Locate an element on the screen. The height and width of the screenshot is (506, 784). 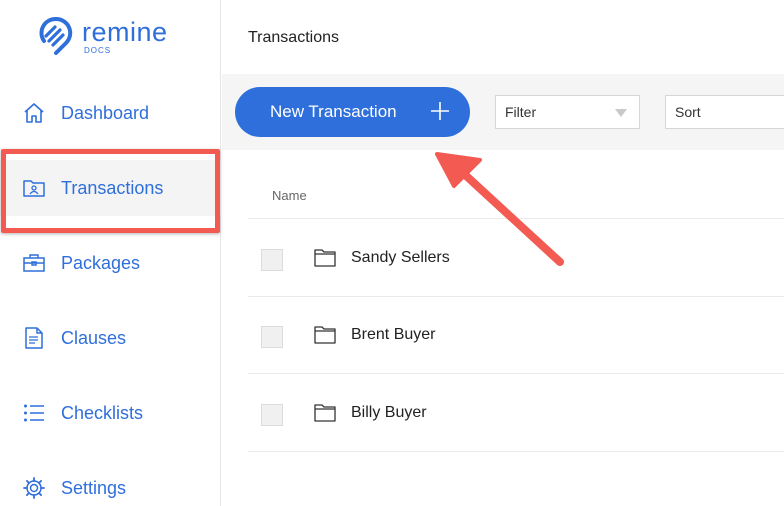
sidebar-item-checklists: Checklists is located at coordinates (110, 413).